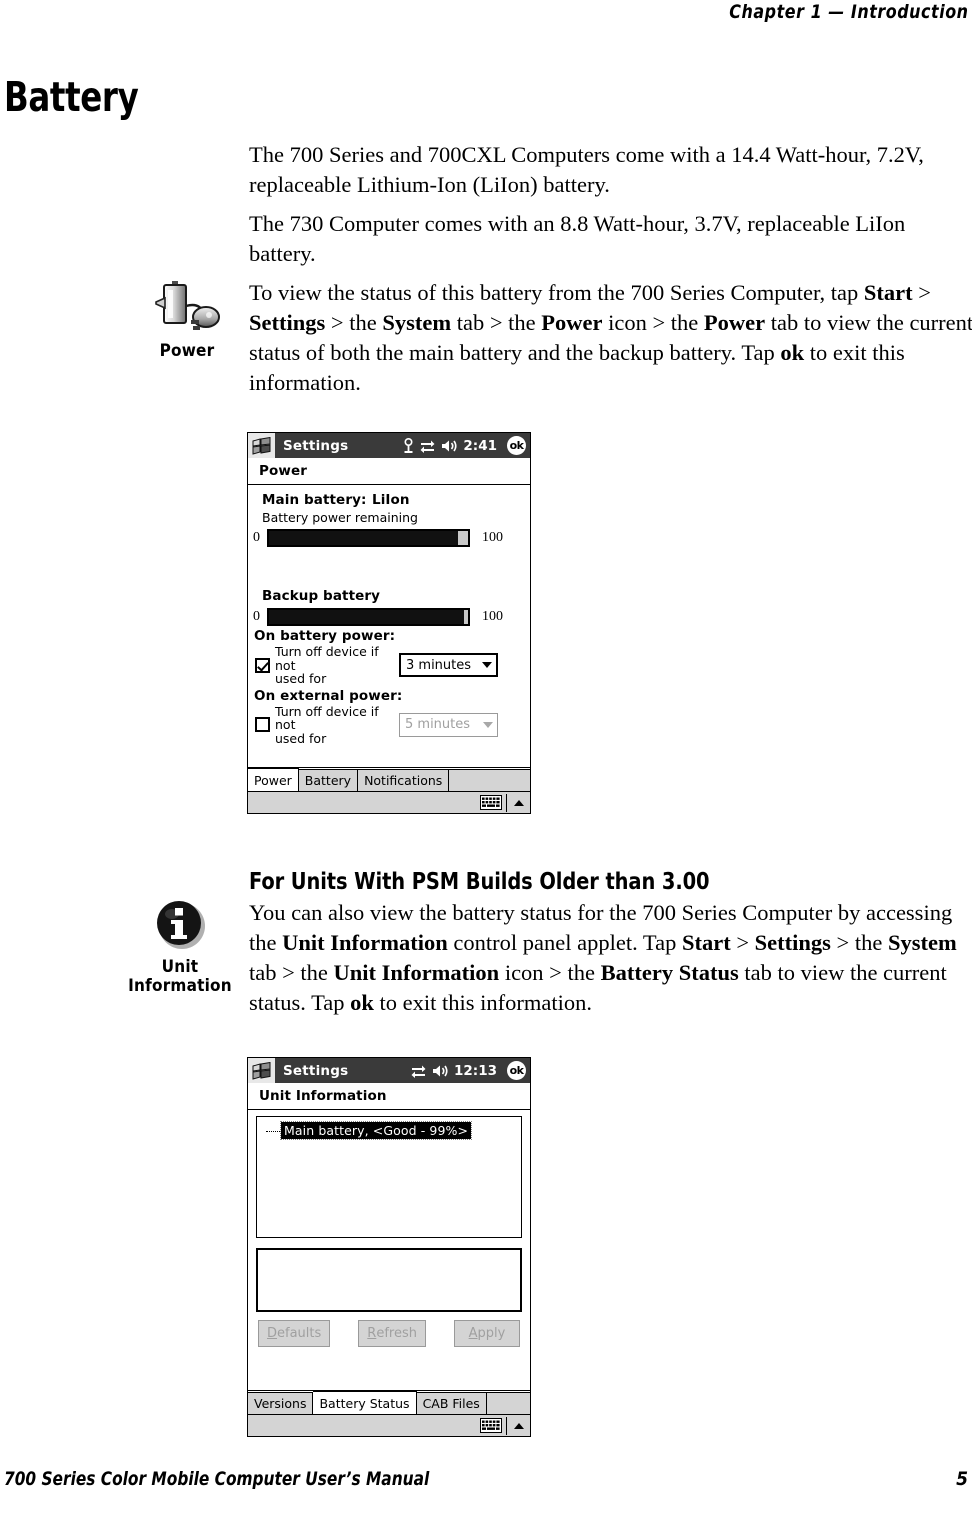  Describe the element at coordinates (71, 97) in the screenshot. I see `page-title: Battery` at that location.